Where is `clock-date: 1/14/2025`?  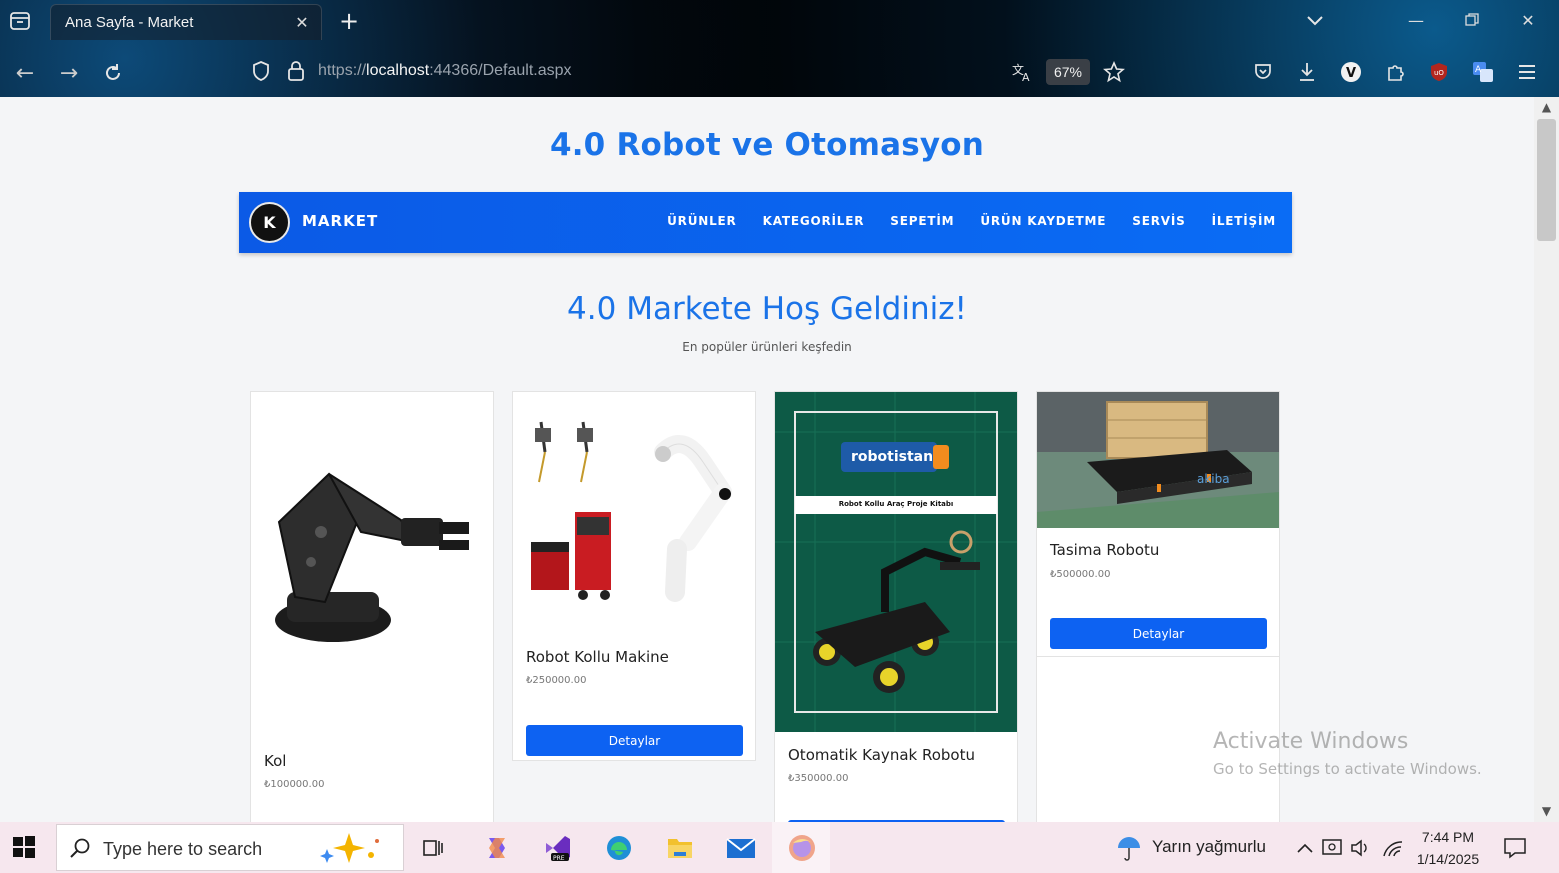 clock-date: 1/14/2025 is located at coordinates (1448, 859).